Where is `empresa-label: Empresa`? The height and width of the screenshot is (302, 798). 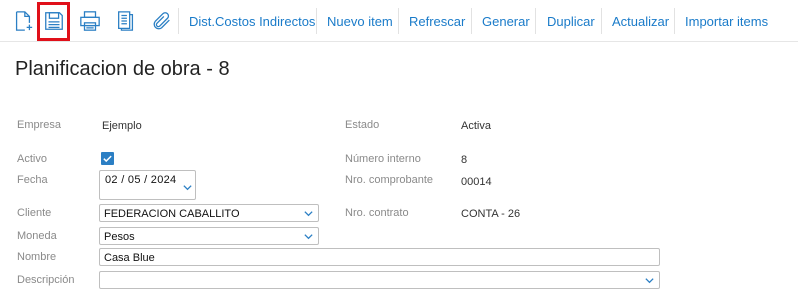
empresa-label: Empresa is located at coordinates (39, 125).